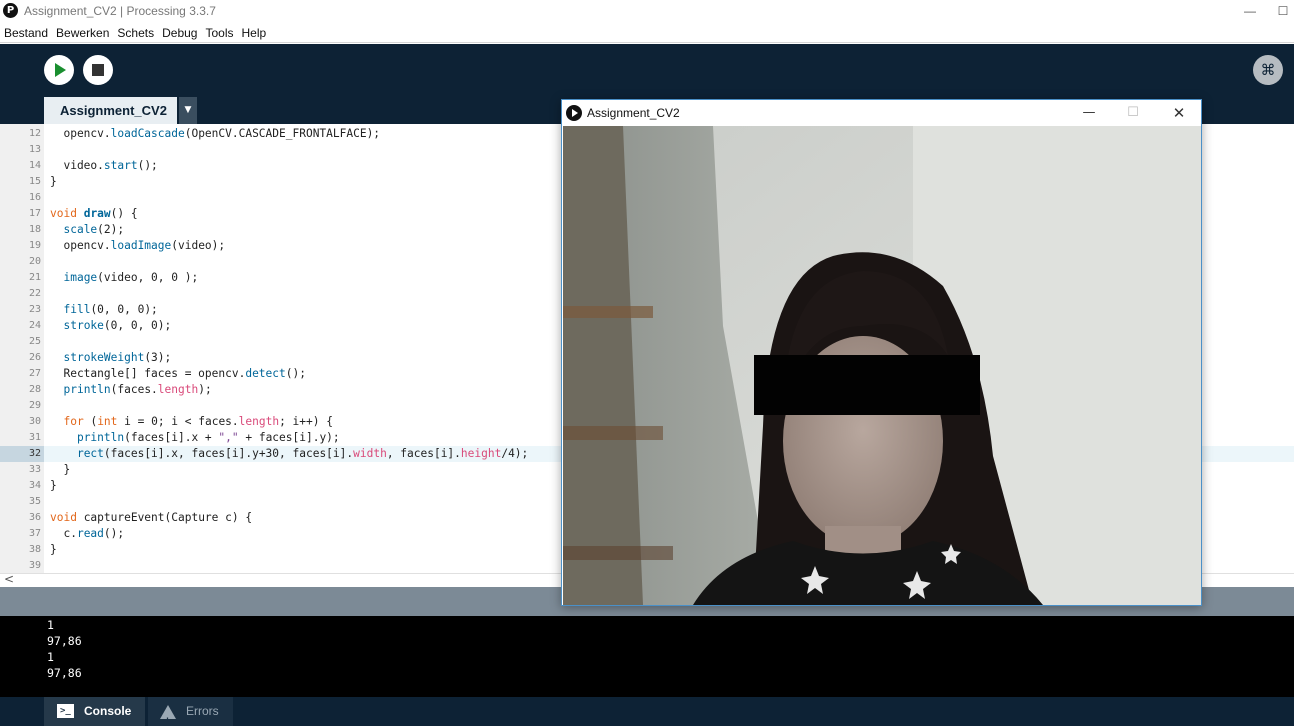 The height and width of the screenshot is (726, 1294). I want to click on menu-help: Help, so click(254, 32).